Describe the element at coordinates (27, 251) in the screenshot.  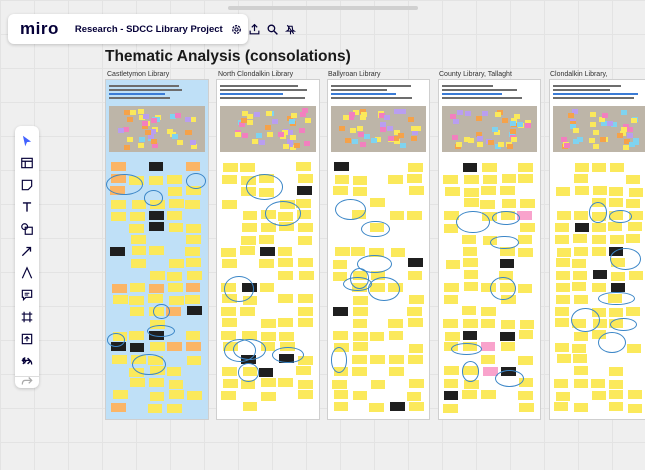
I see `connector-icon` at that location.